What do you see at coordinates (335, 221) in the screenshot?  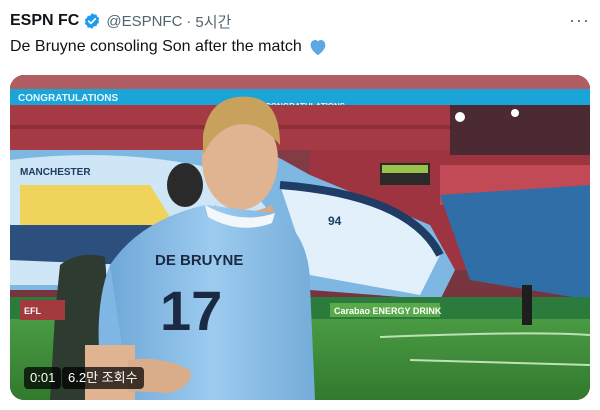 I see `flag-number: 94` at bounding box center [335, 221].